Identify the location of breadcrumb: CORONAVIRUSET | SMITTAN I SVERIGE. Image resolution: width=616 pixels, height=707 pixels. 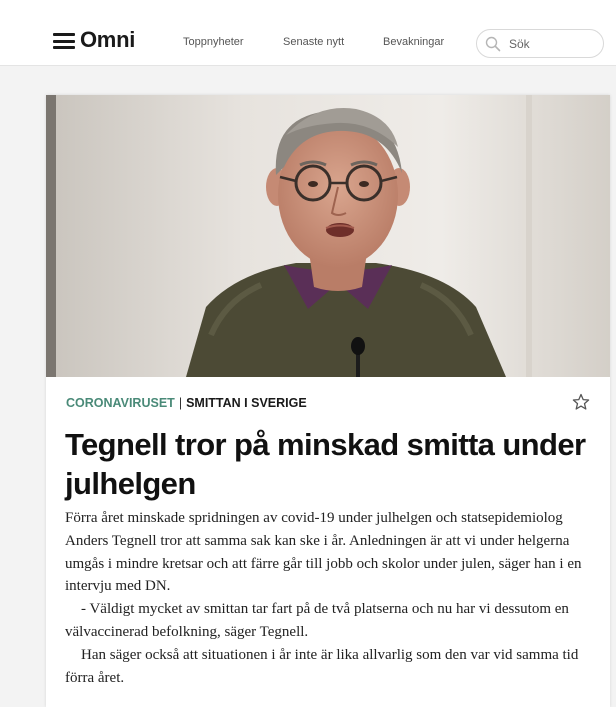
(186, 403).